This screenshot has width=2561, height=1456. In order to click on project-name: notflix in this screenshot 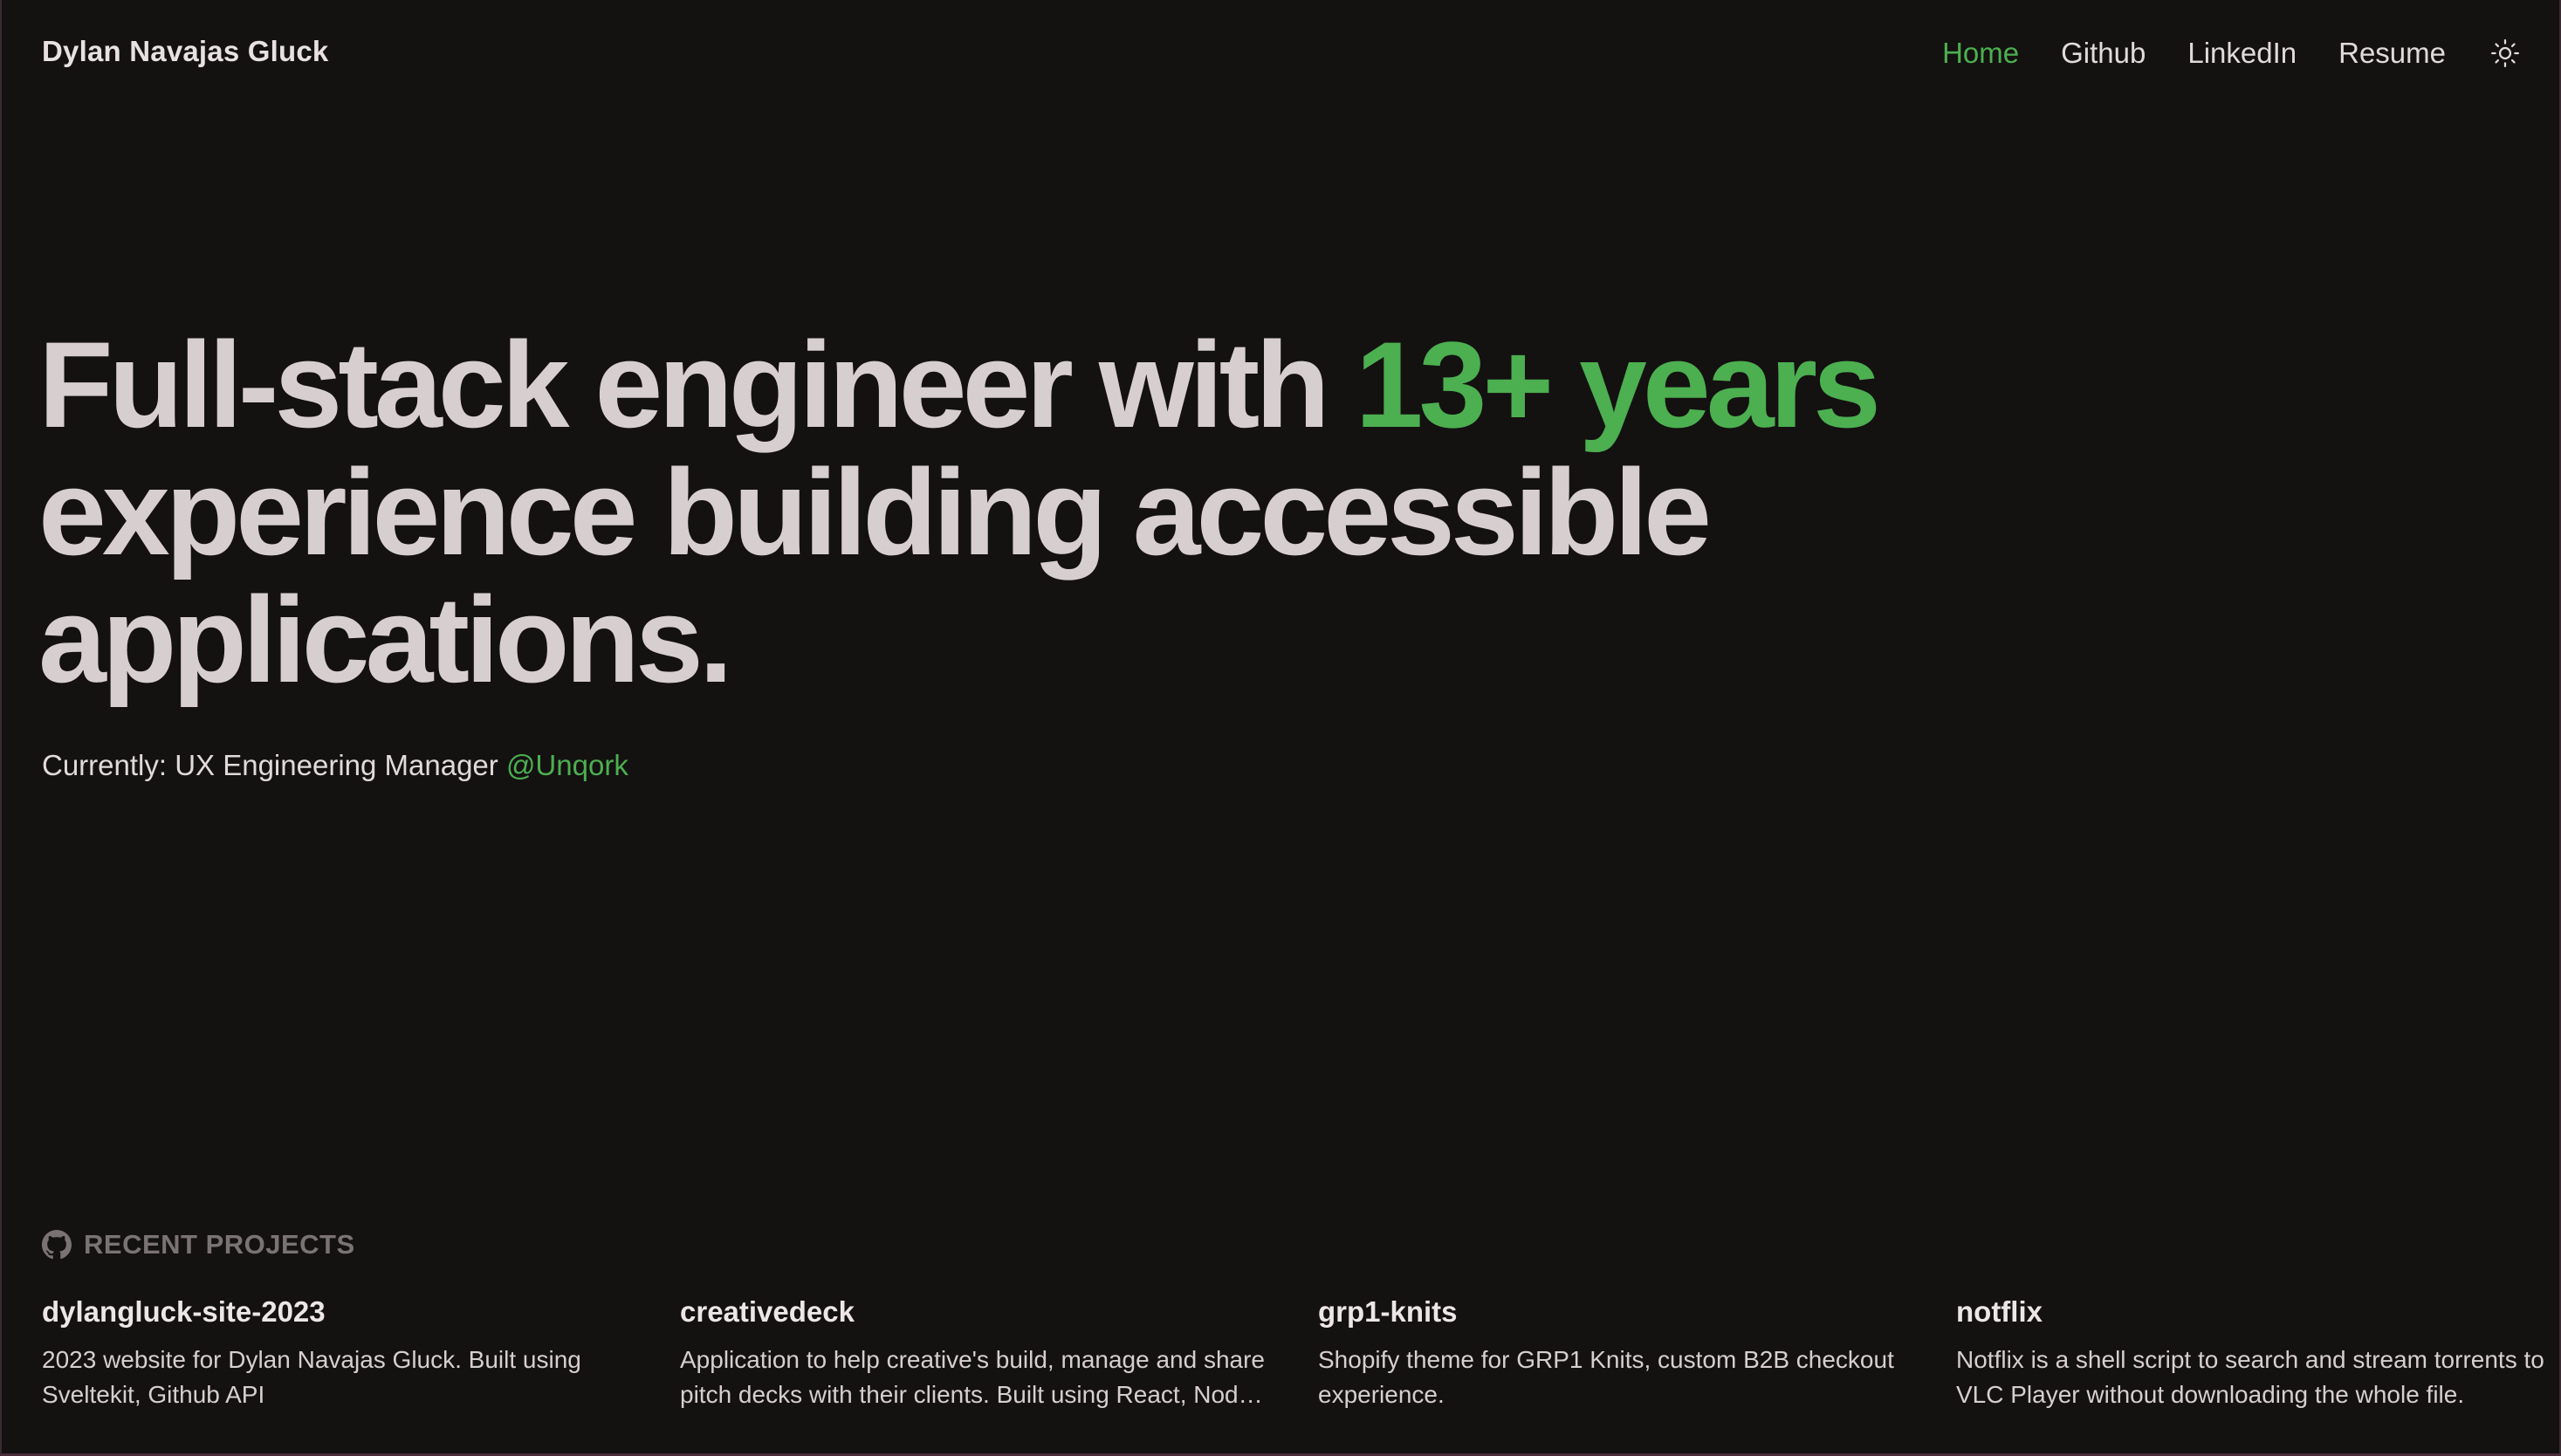, I will do `click(2253, 1312)`.